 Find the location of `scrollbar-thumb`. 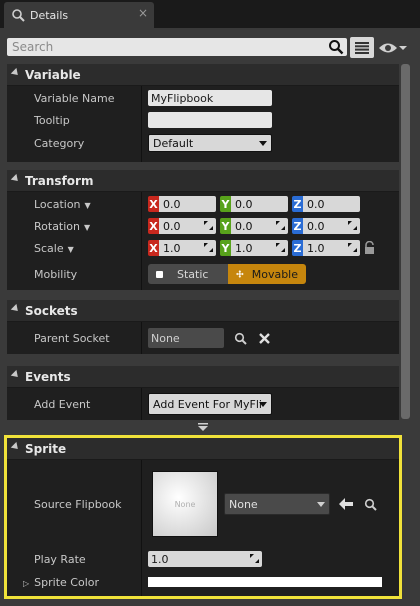

scrollbar-thumb is located at coordinates (405, 241).